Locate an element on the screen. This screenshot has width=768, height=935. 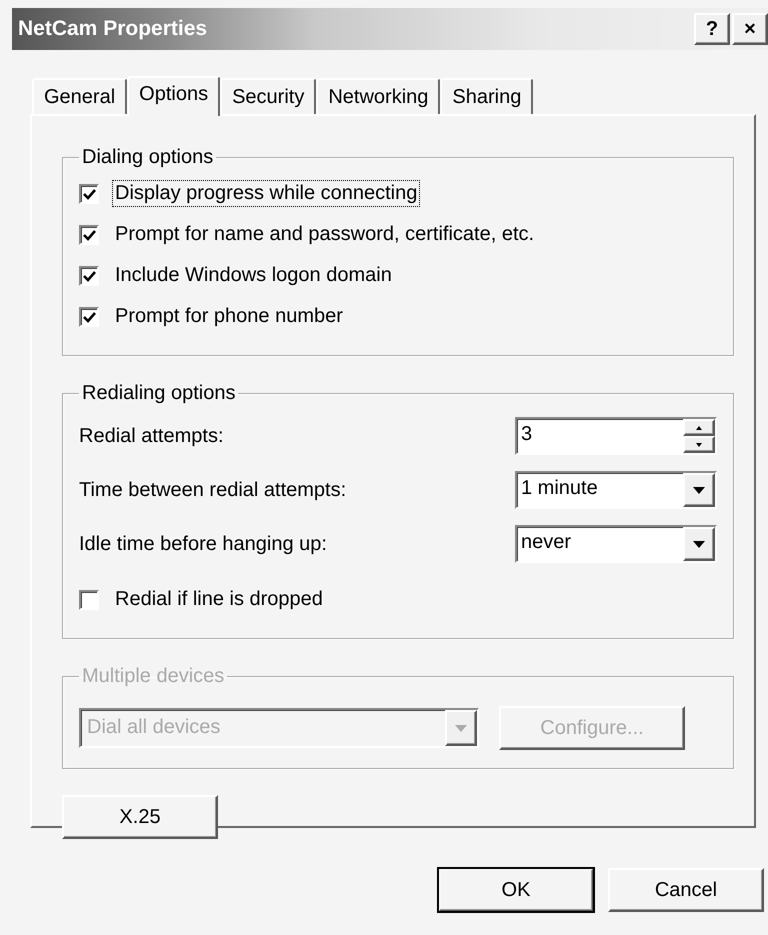
close-button: × is located at coordinates (750, 29).